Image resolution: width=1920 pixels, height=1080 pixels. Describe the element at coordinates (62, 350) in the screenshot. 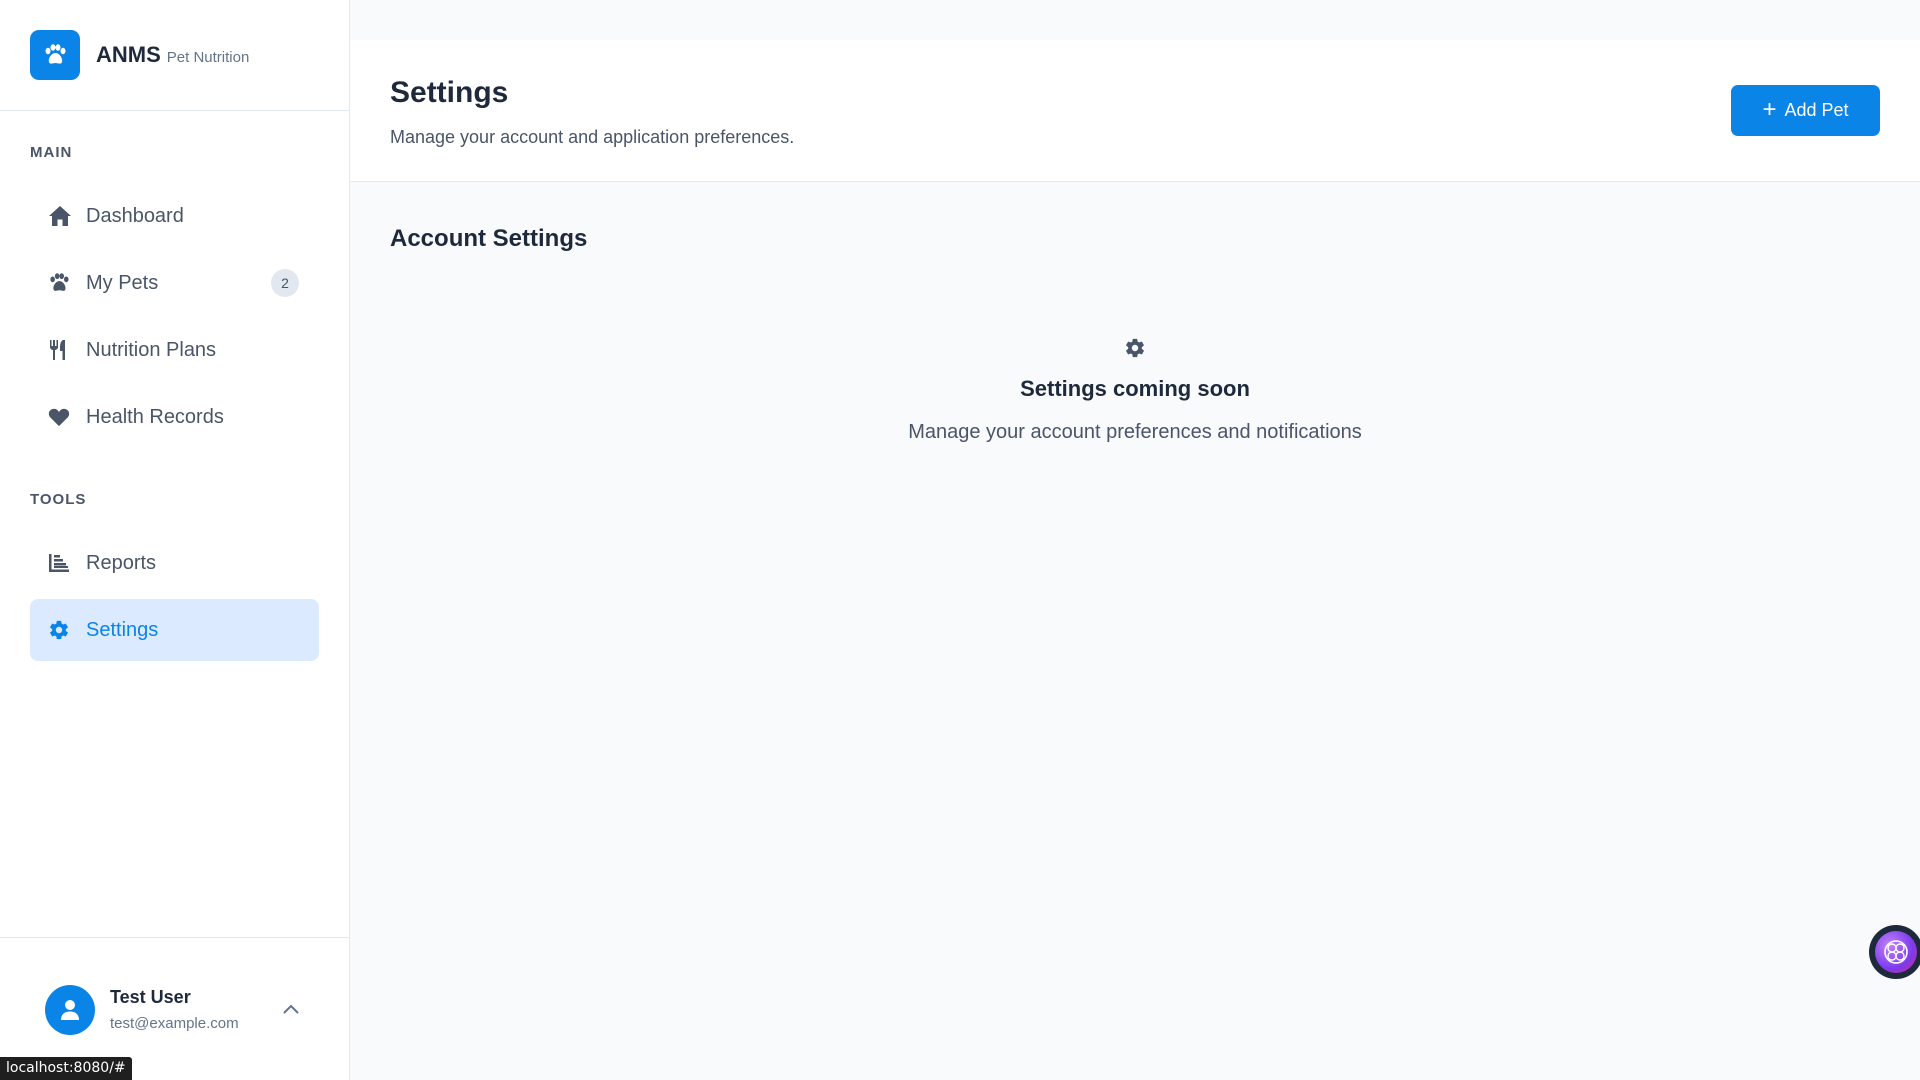

I see `utensils-icon` at that location.